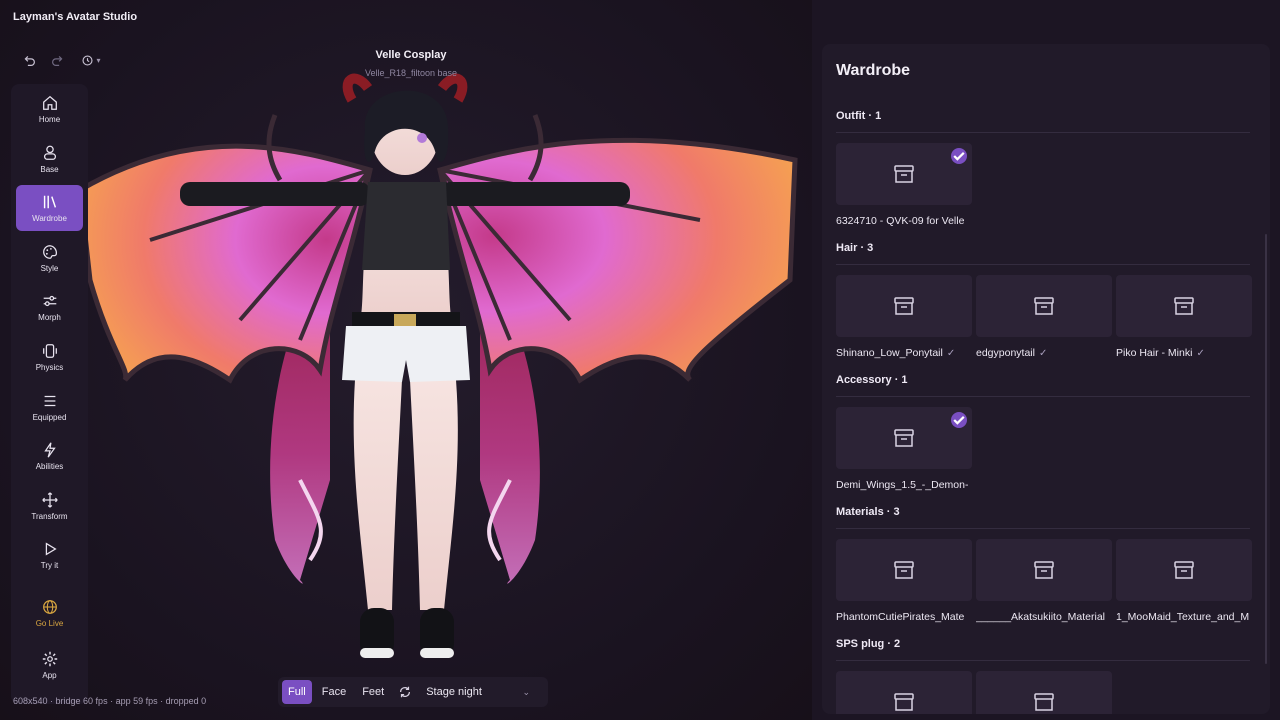 Image resolution: width=1280 pixels, height=720 pixels. I want to click on avatar-base-name: Velle_R18_filtoon base, so click(411, 73).